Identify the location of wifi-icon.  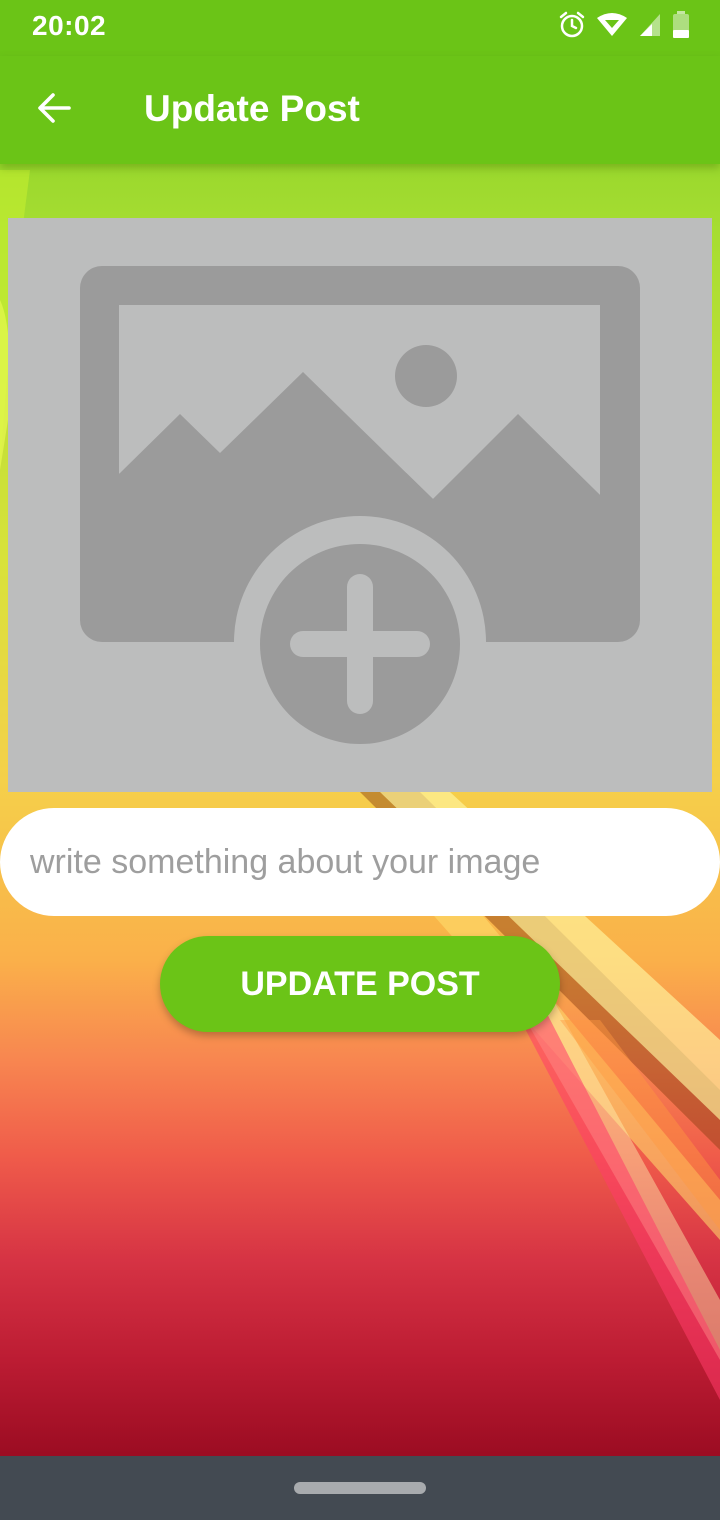
(612, 27).